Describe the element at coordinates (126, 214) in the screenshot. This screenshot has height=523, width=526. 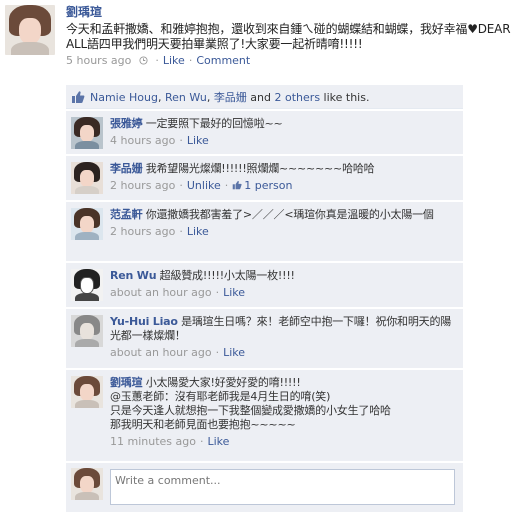
I see `comment-author: 范孟軒` at that location.